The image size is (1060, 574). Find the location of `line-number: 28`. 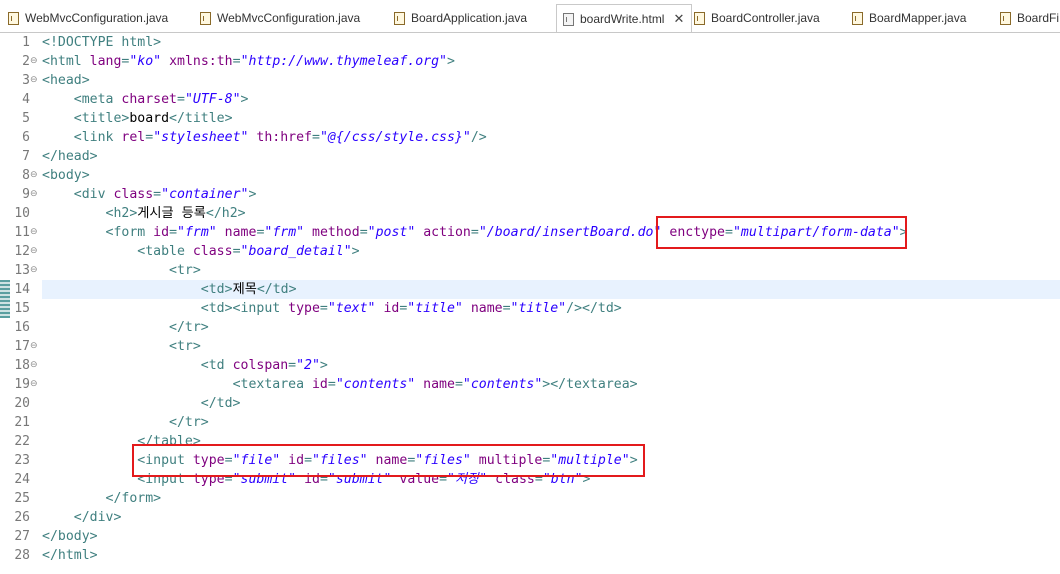

line-number: 28 is located at coordinates (22, 555).